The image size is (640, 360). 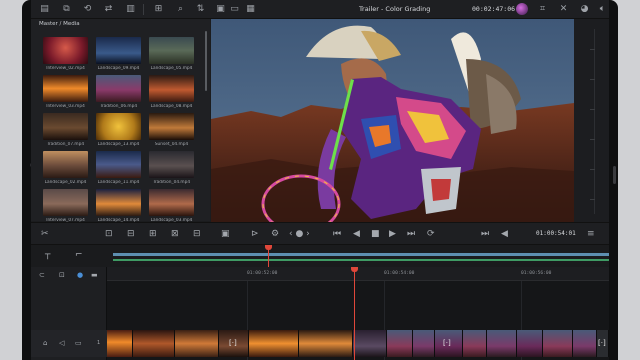 I want to click on media-clip: Tradition_07.mp4, so click(x=65, y=130).